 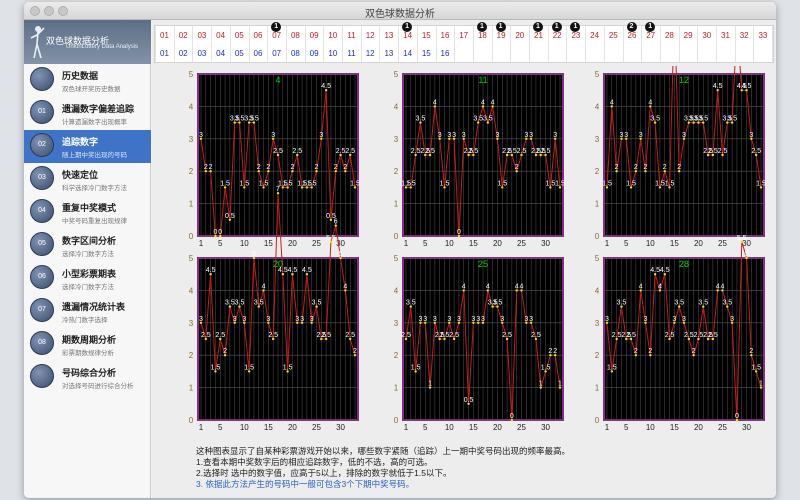 What do you see at coordinates (87, 311) in the screenshot?
I see `sidebar-item-8: 07 遗漏情况统计表 冷热门数字选择` at bounding box center [87, 311].